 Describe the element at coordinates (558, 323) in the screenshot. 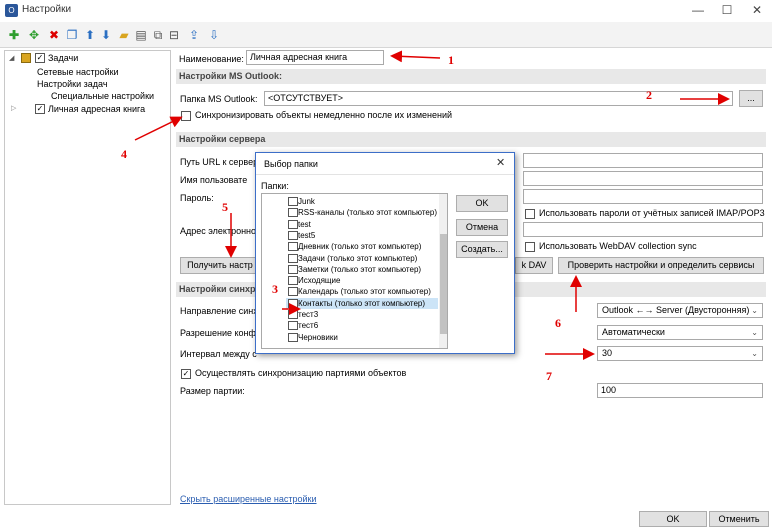

I see `annotation-6: 6` at that location.